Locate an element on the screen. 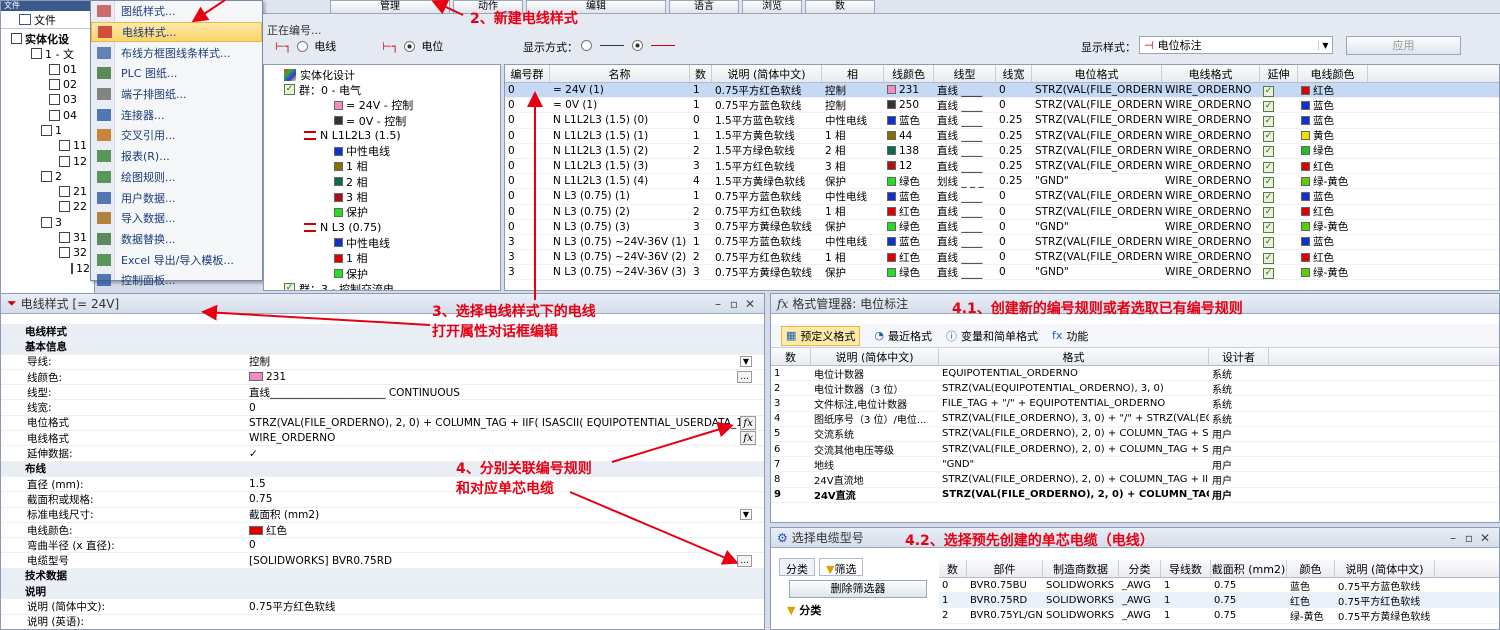  annotation-step-4-1: 4.1、创建新的编号规则或者选取已有编号规则 is located at coordinates (1097, 309).